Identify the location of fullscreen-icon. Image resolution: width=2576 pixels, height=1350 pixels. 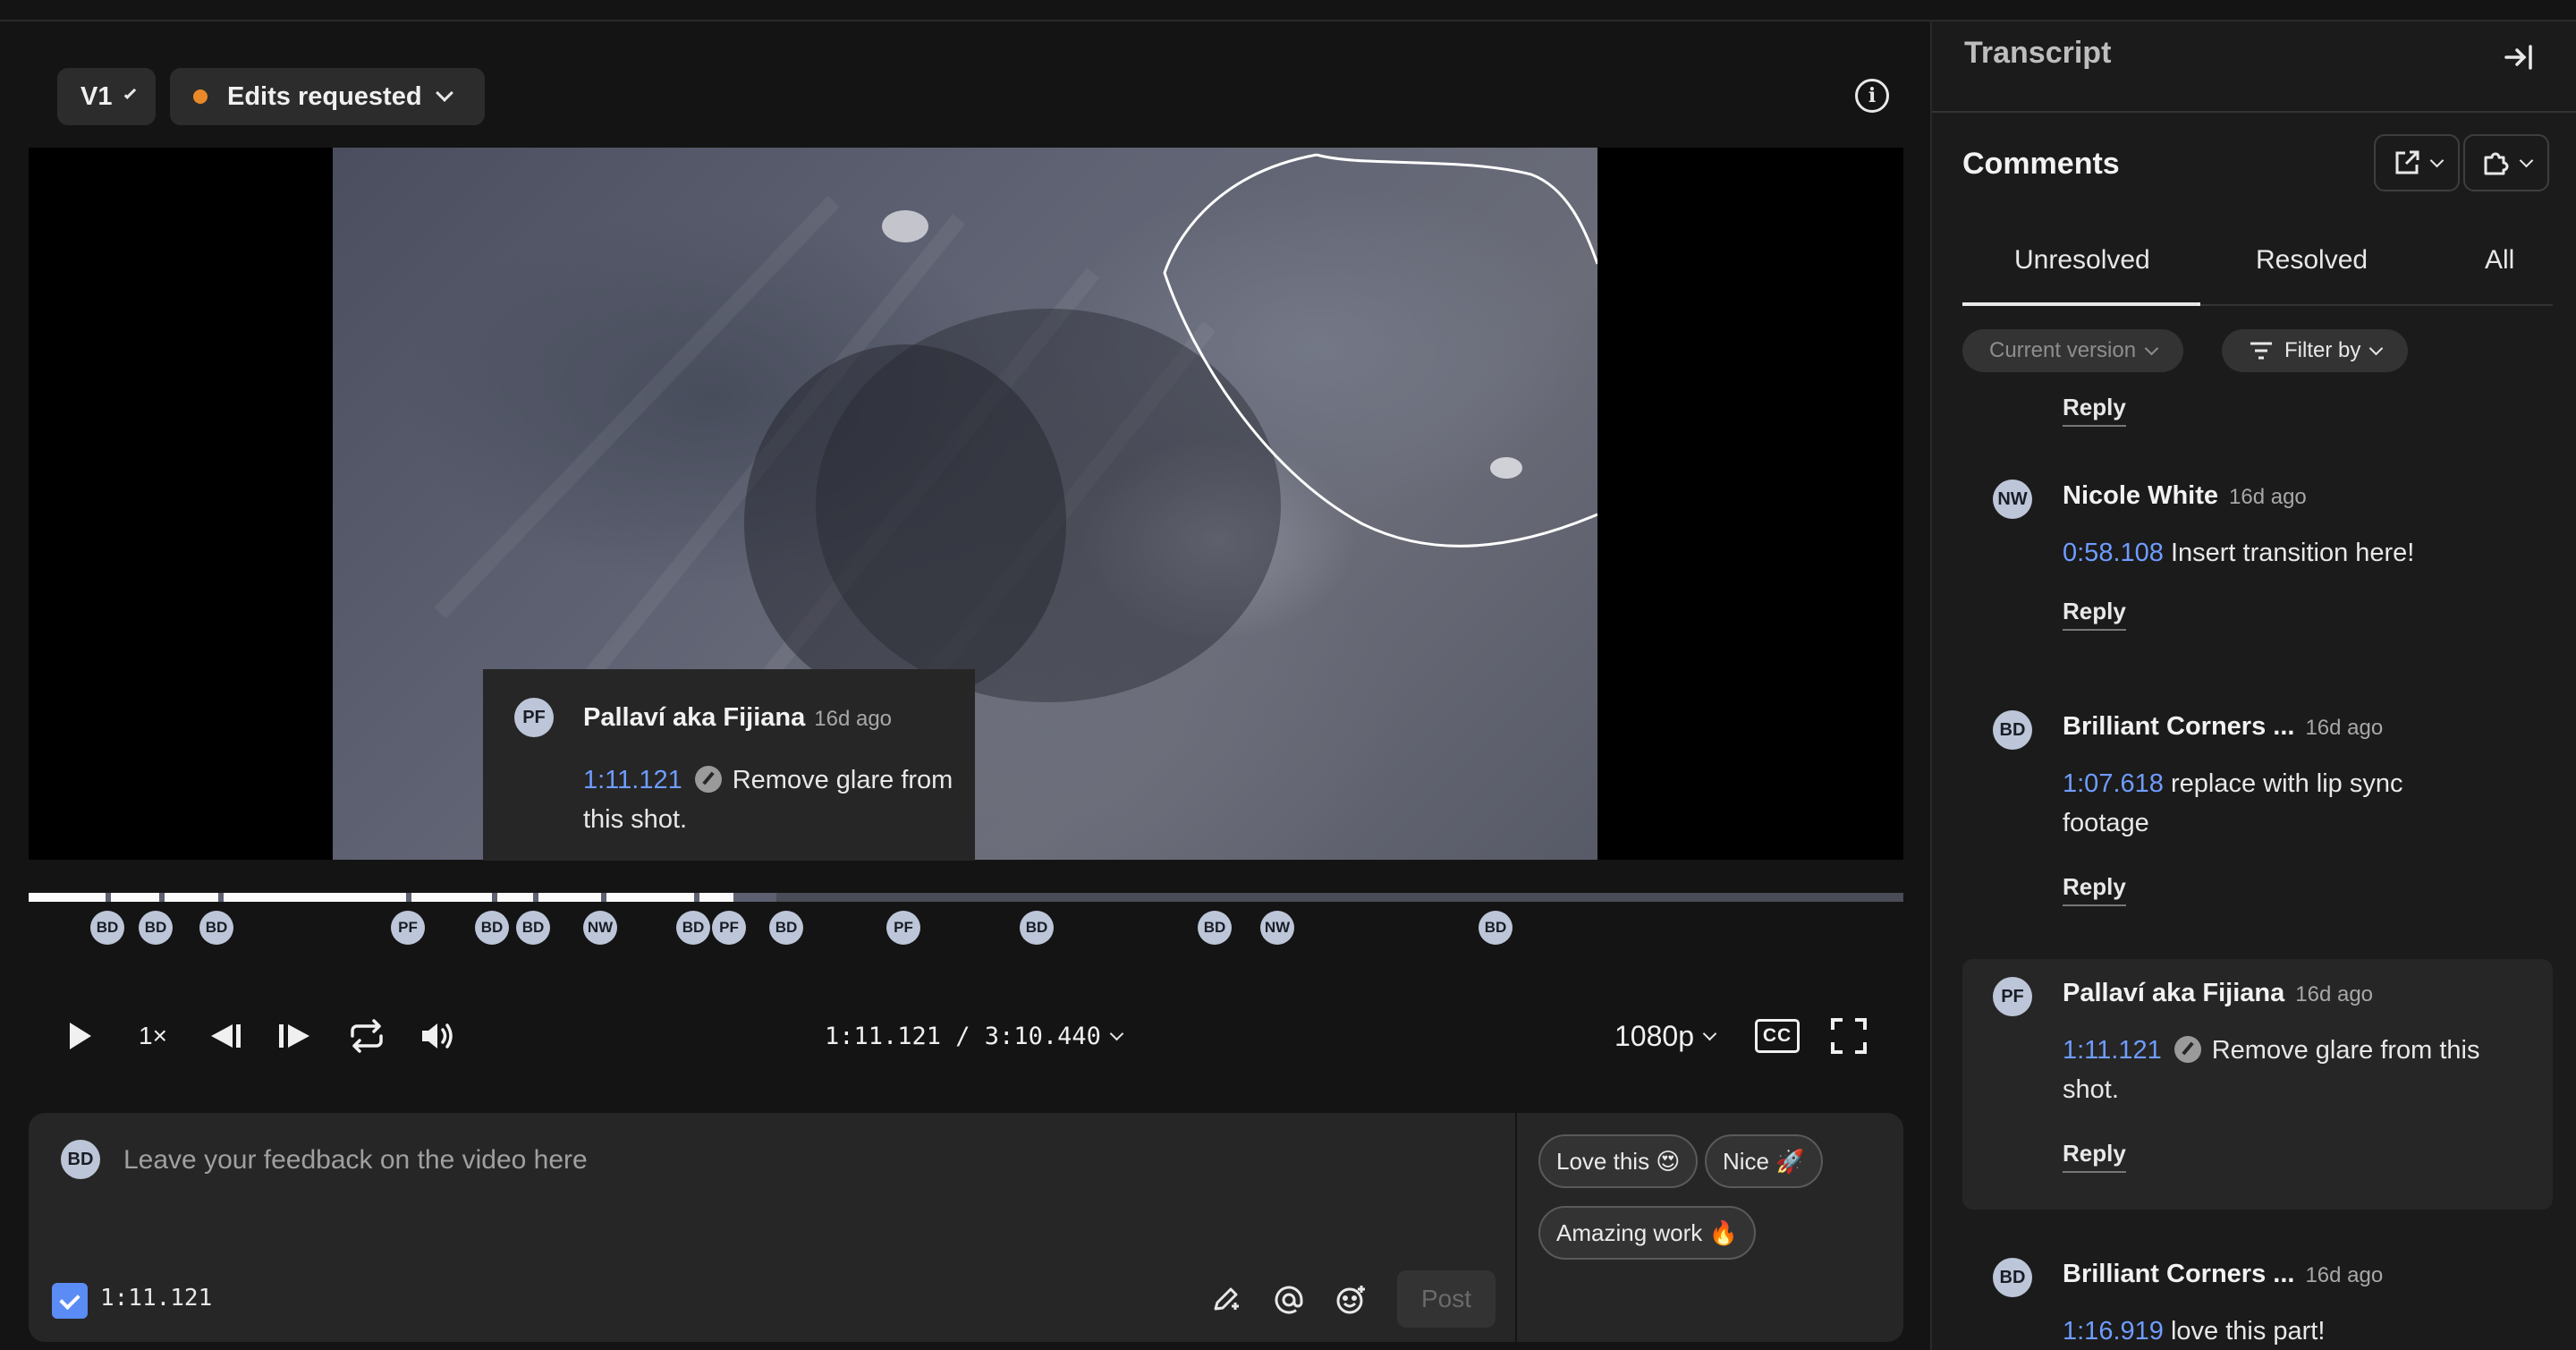
(1849, 1036).